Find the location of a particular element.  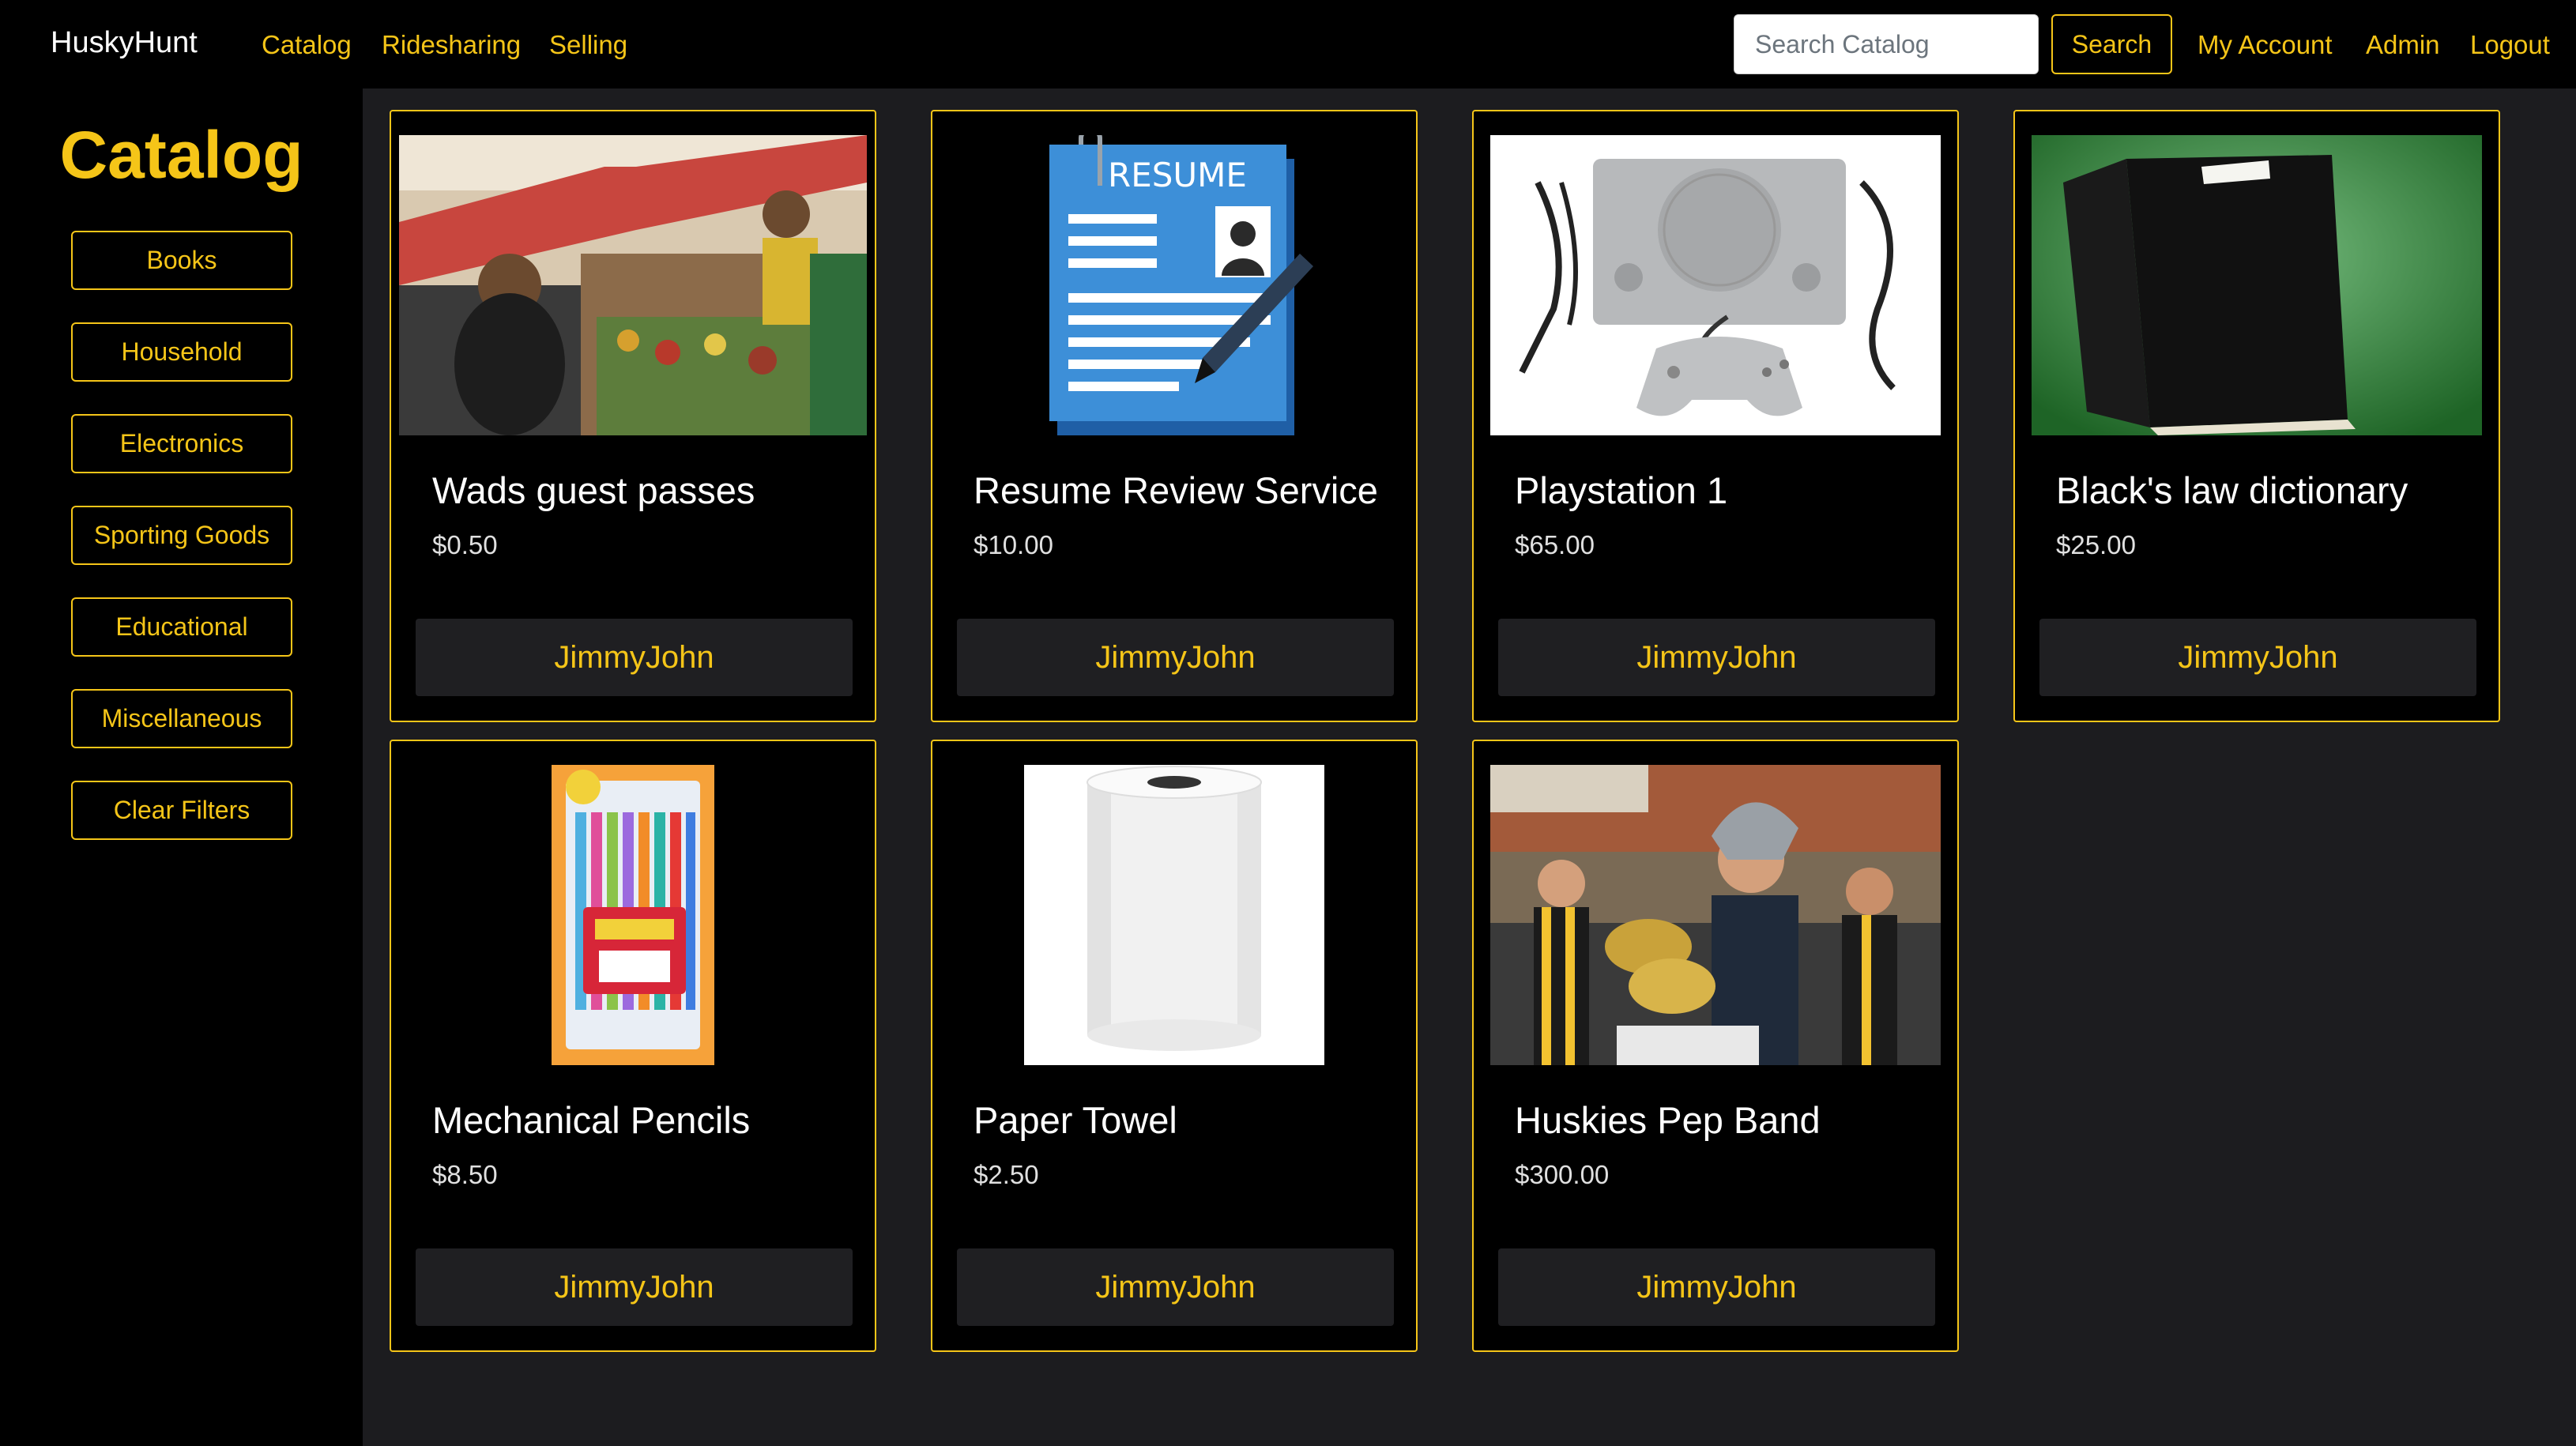

item-card: Black's law dictionary $25.00 JimmyJohn is located at coordinates (2256, 416).